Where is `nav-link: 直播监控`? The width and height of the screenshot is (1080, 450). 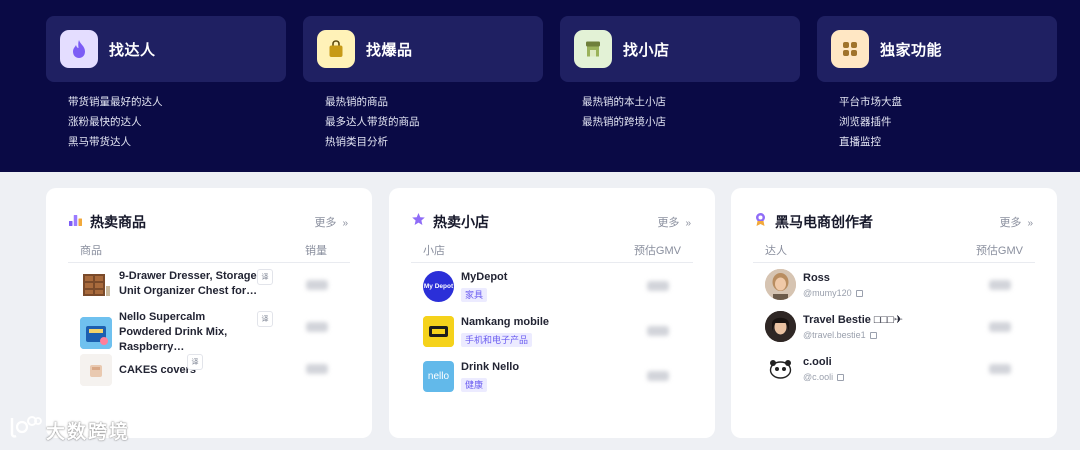 nav-link: 直播监控 is located at coordinates (870, 142).